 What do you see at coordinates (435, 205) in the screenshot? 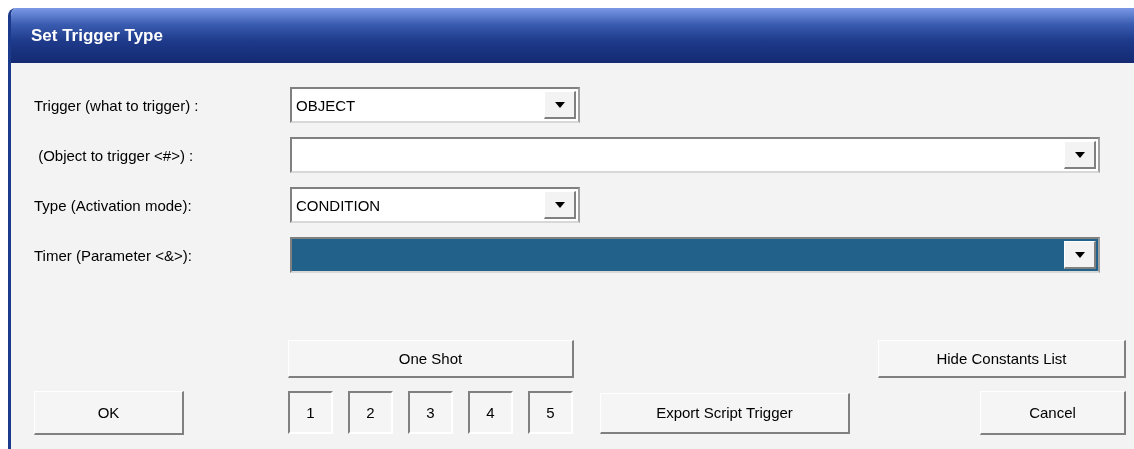
I see `dropdown-field: CONDITION` at bounding box center [435, 205].